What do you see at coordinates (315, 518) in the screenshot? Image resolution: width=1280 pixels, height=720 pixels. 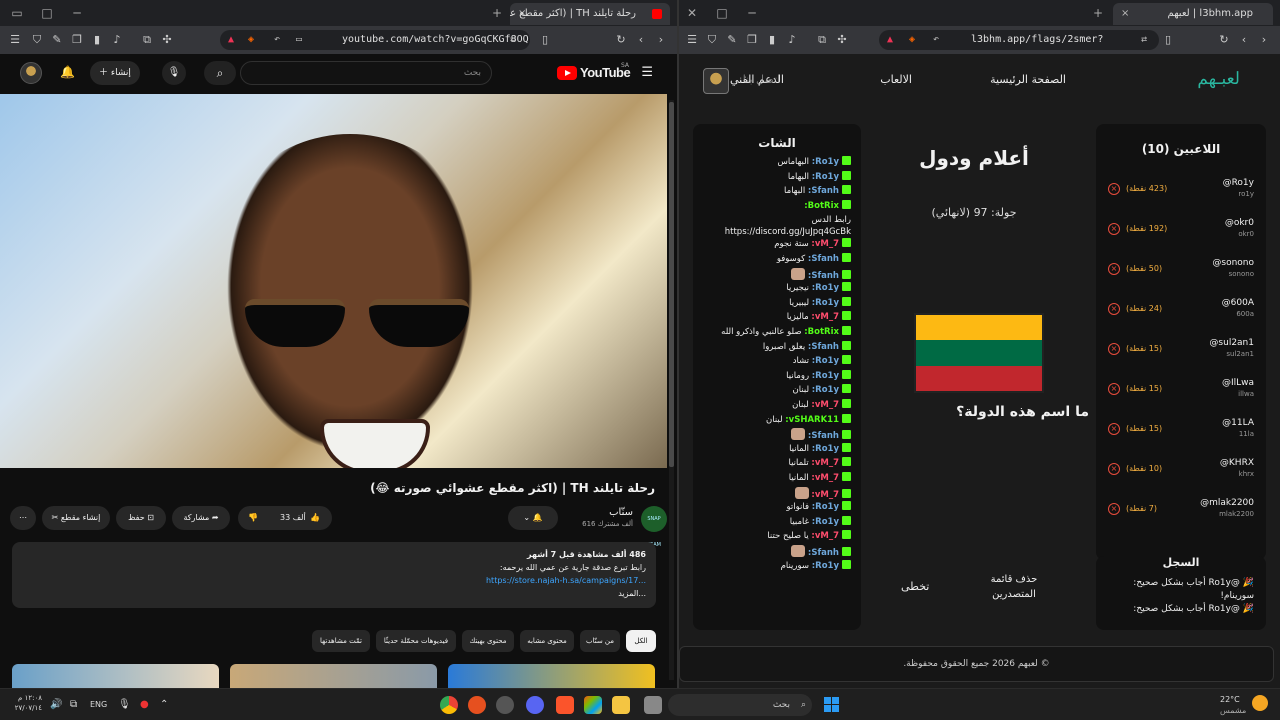 I see `like-icon: 👍` at bounding box center [315, 518].